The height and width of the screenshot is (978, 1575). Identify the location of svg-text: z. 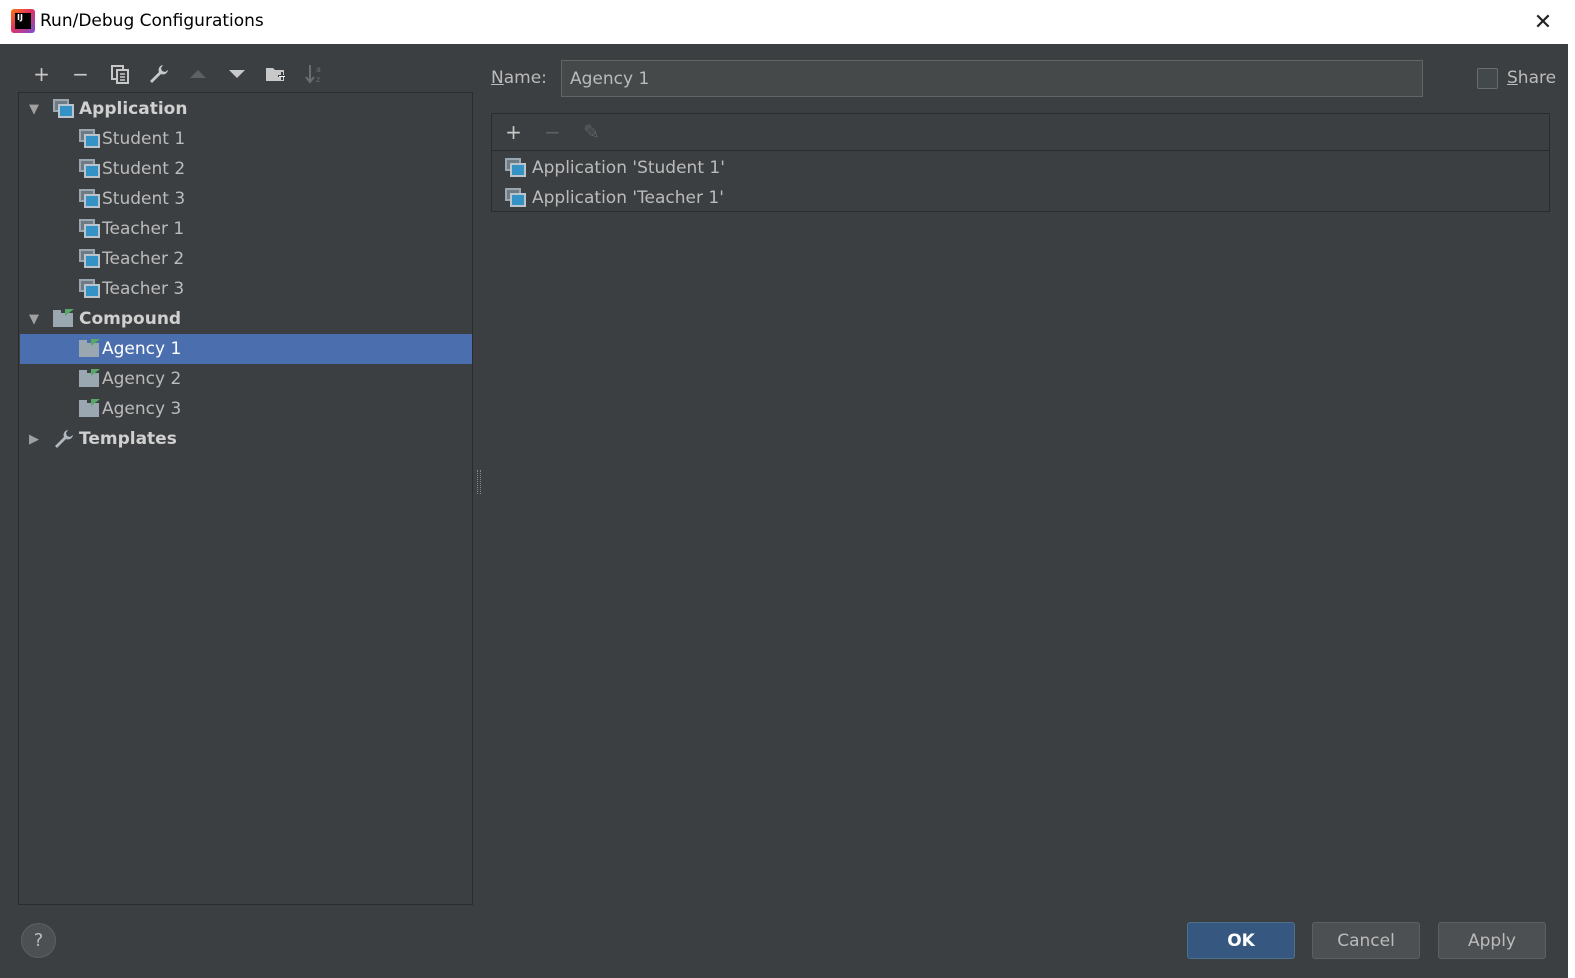
(318, 79).